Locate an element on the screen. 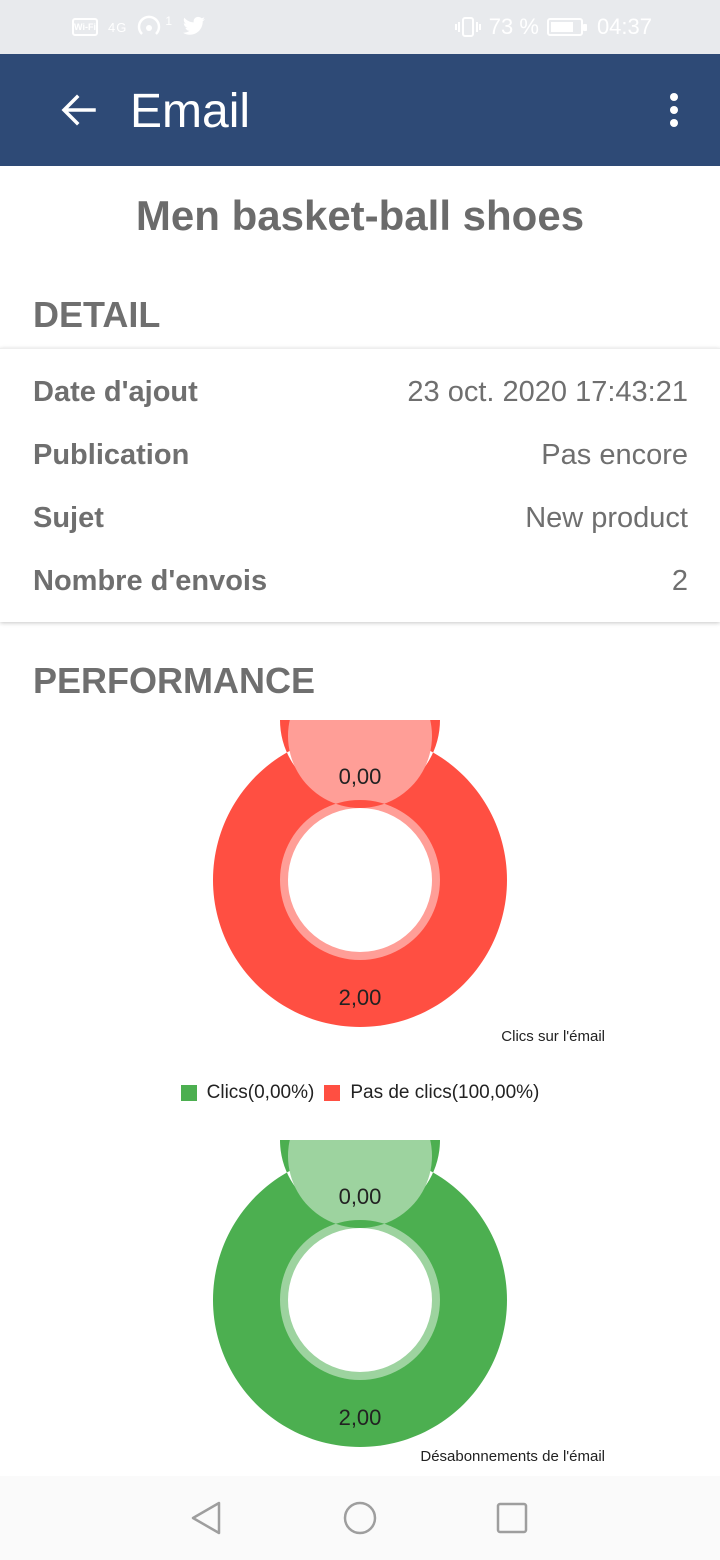 The image size is (720, 1560). clicks-donut-svg: 0,00 2,00 Clics sur l'émail is located at coordinates (408, 882).